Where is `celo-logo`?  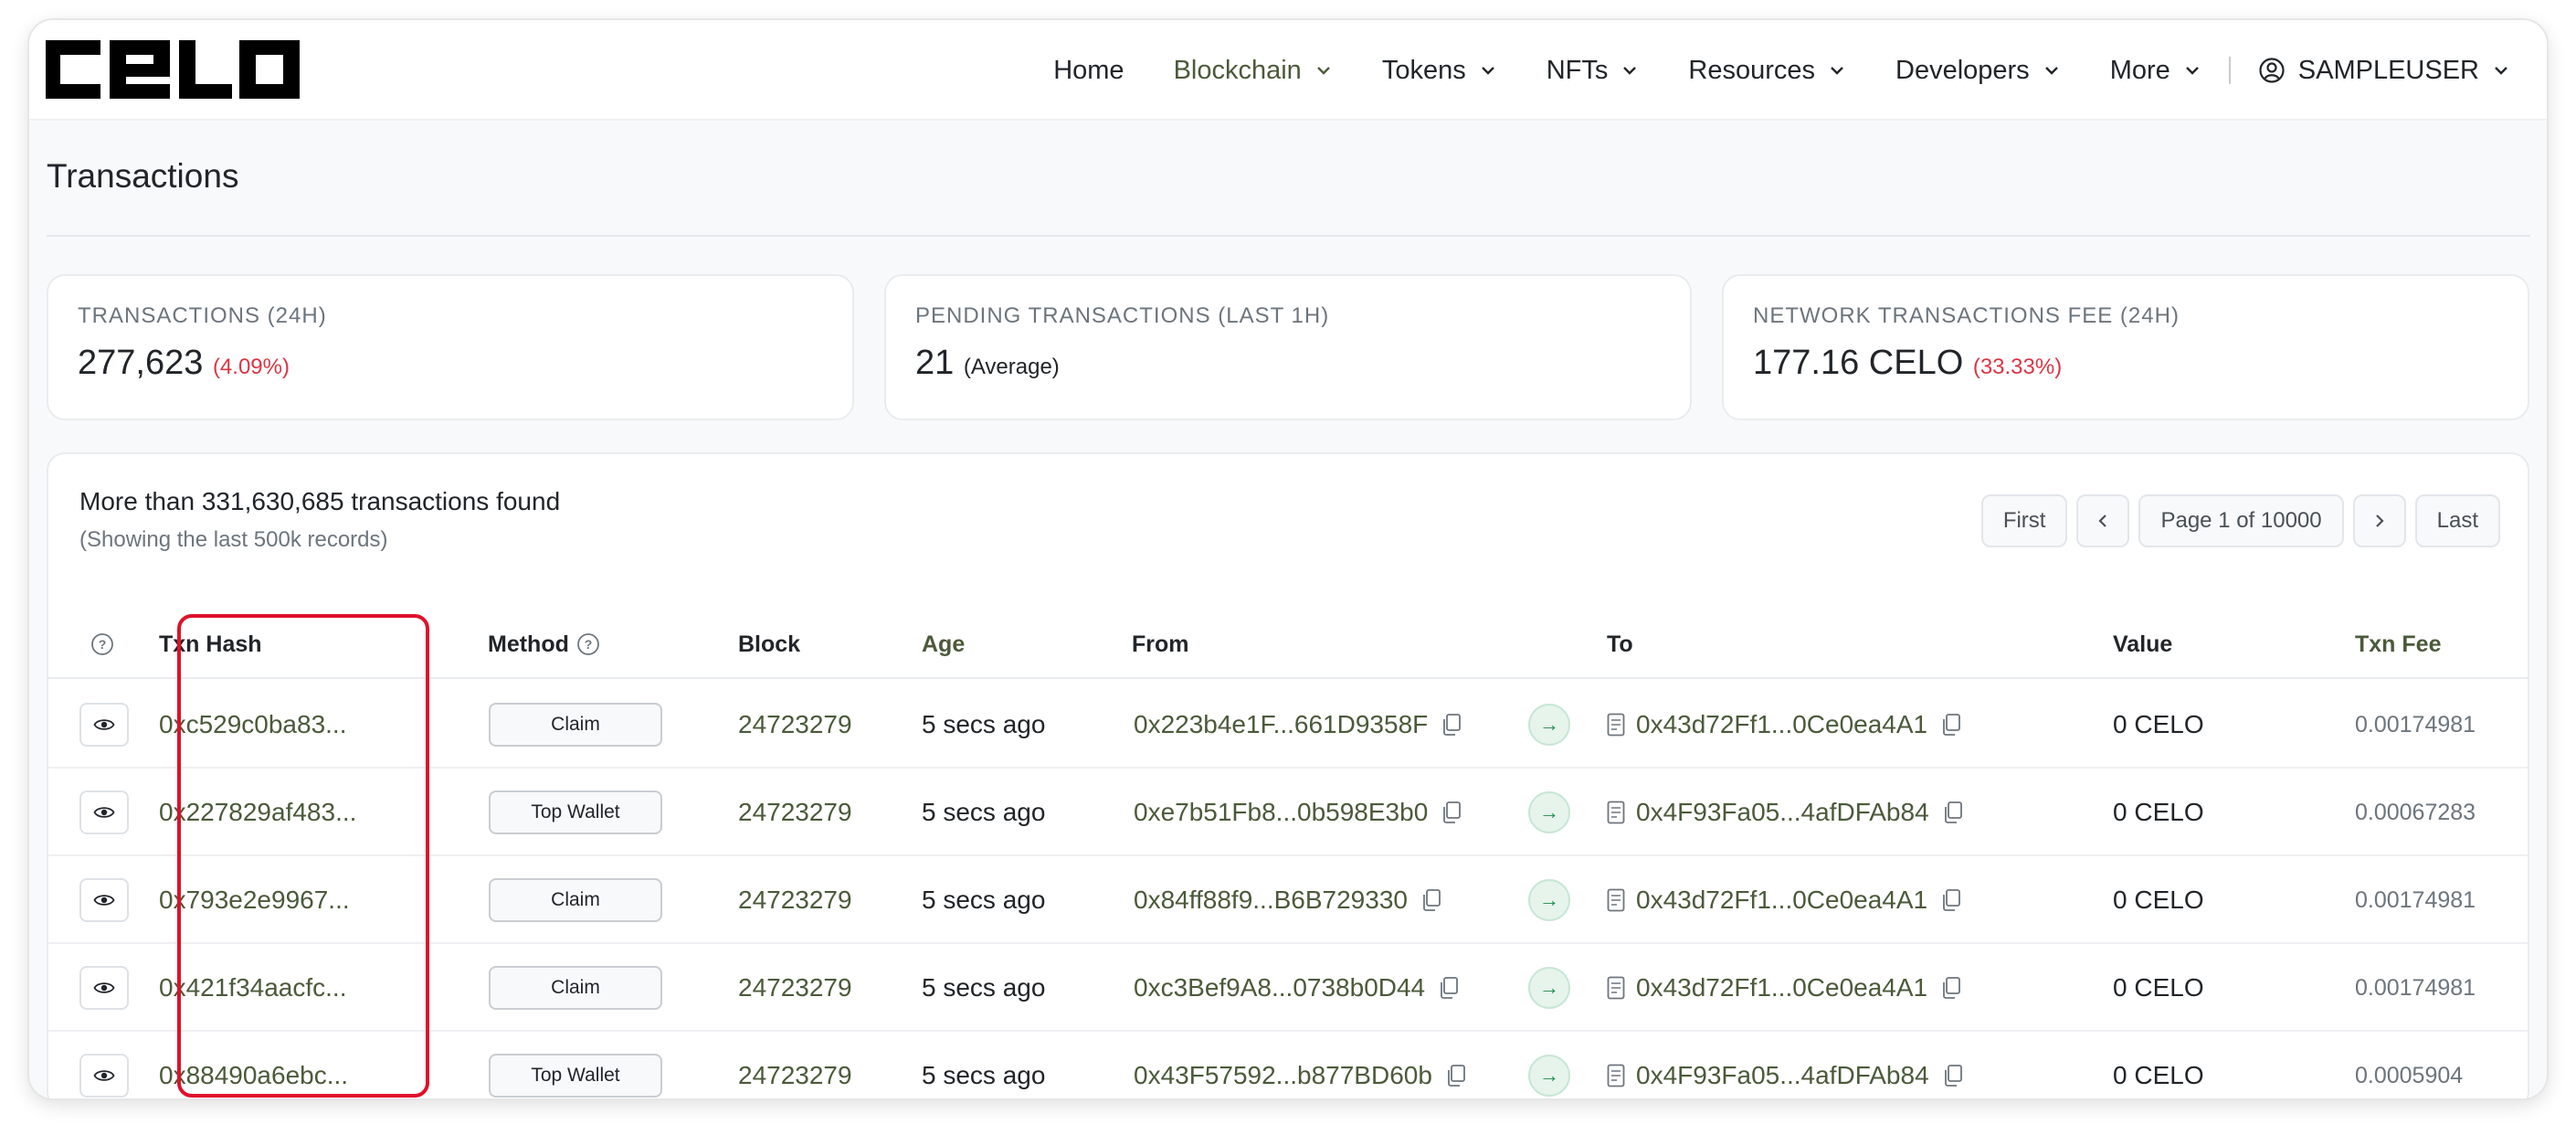 celo-logo is located at coordinates (173, 69).